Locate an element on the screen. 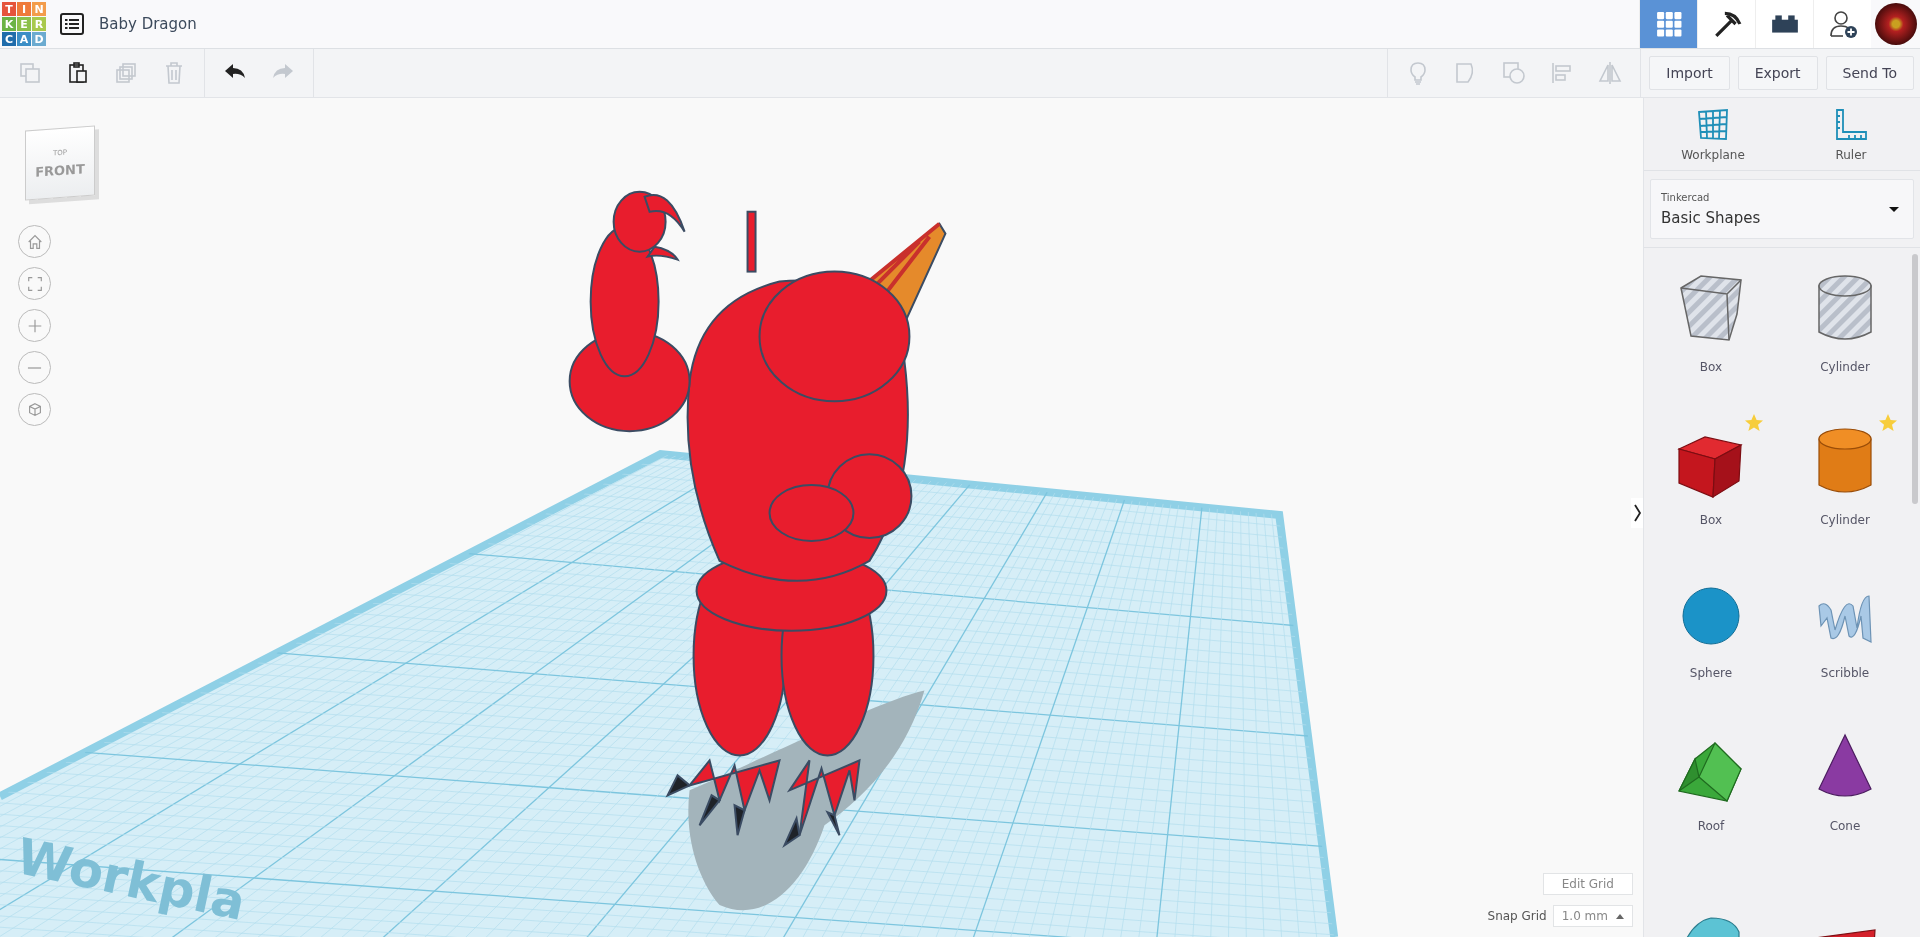 This screenshot has width=1920, height=937. logo-letter: E is located at coordinates (24, 24).